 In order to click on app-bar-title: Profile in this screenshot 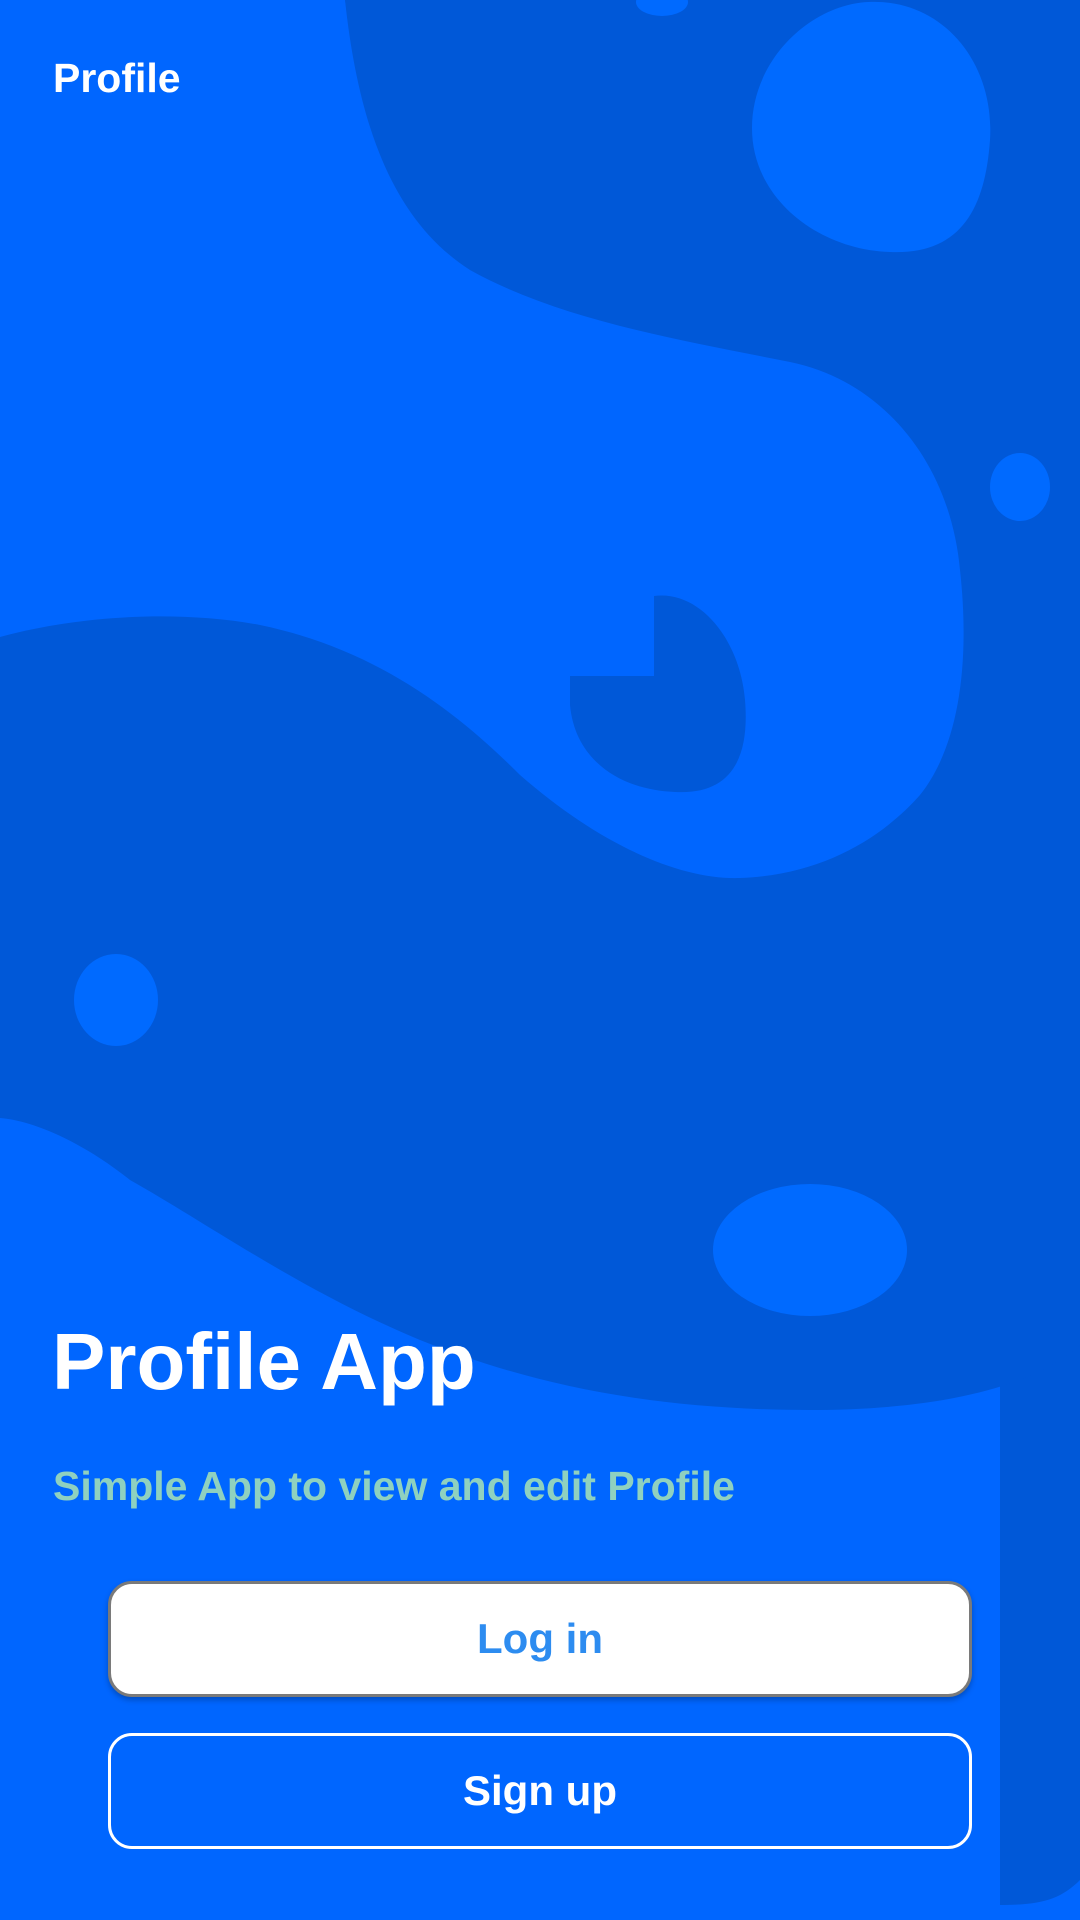, I will do `click(117, 78)`.